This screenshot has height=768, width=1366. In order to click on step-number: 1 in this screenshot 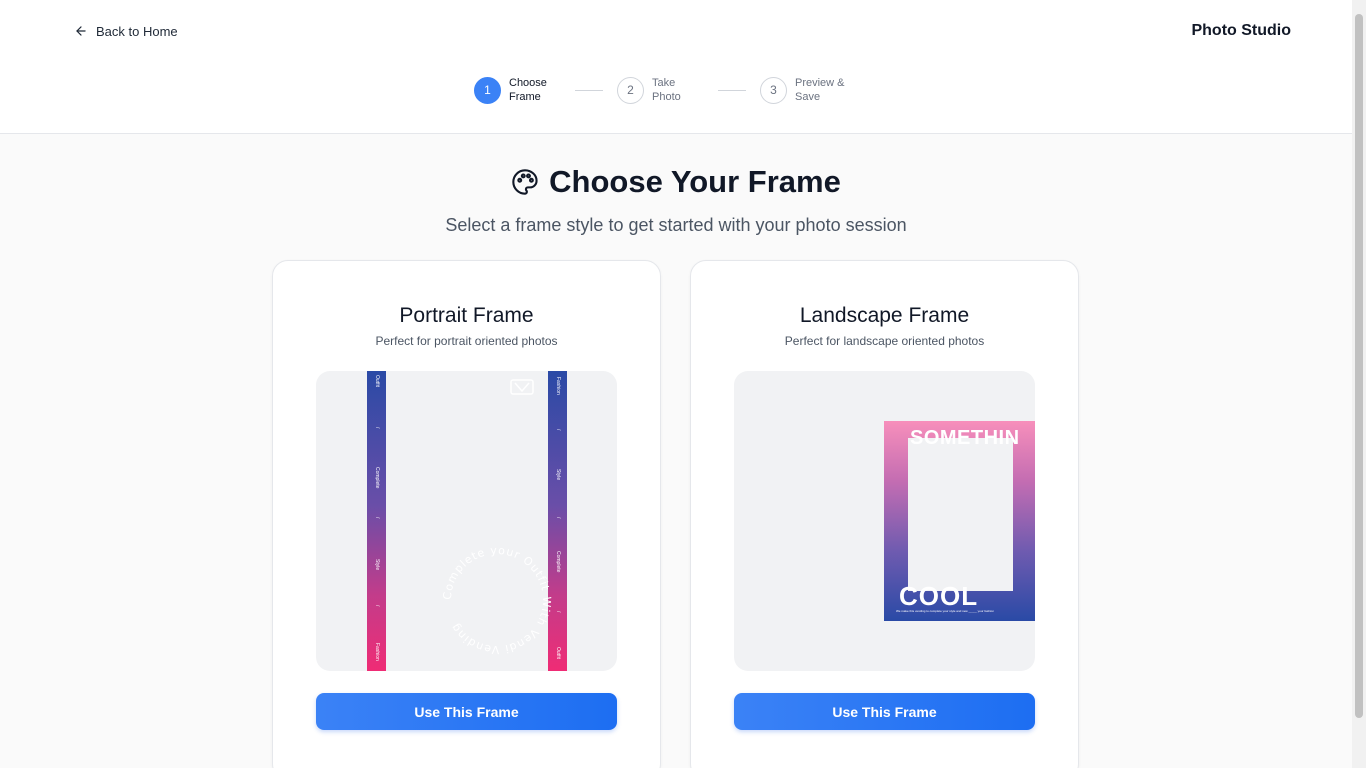, I will do `click(487, 90)`.